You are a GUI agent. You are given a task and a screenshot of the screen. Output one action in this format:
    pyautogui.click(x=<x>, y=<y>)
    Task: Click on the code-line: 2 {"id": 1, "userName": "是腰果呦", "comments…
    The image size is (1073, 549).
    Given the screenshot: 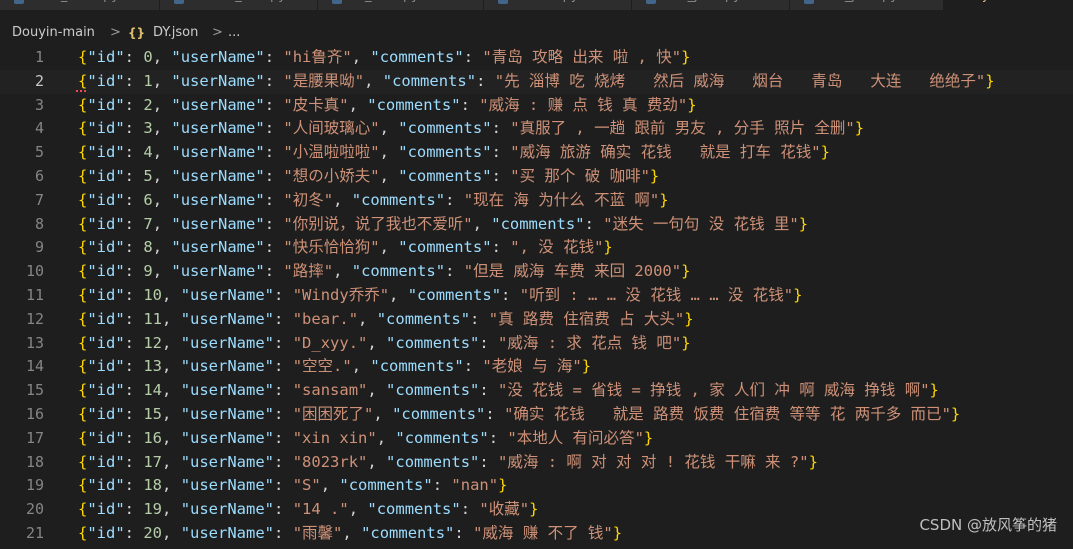 What is the action you would take?
    pyautogui.click(x=536, y=81)
    